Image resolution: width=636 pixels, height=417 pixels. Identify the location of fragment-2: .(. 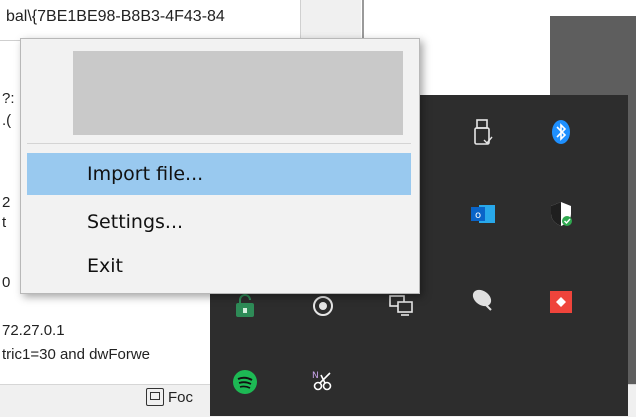
(7, 120).